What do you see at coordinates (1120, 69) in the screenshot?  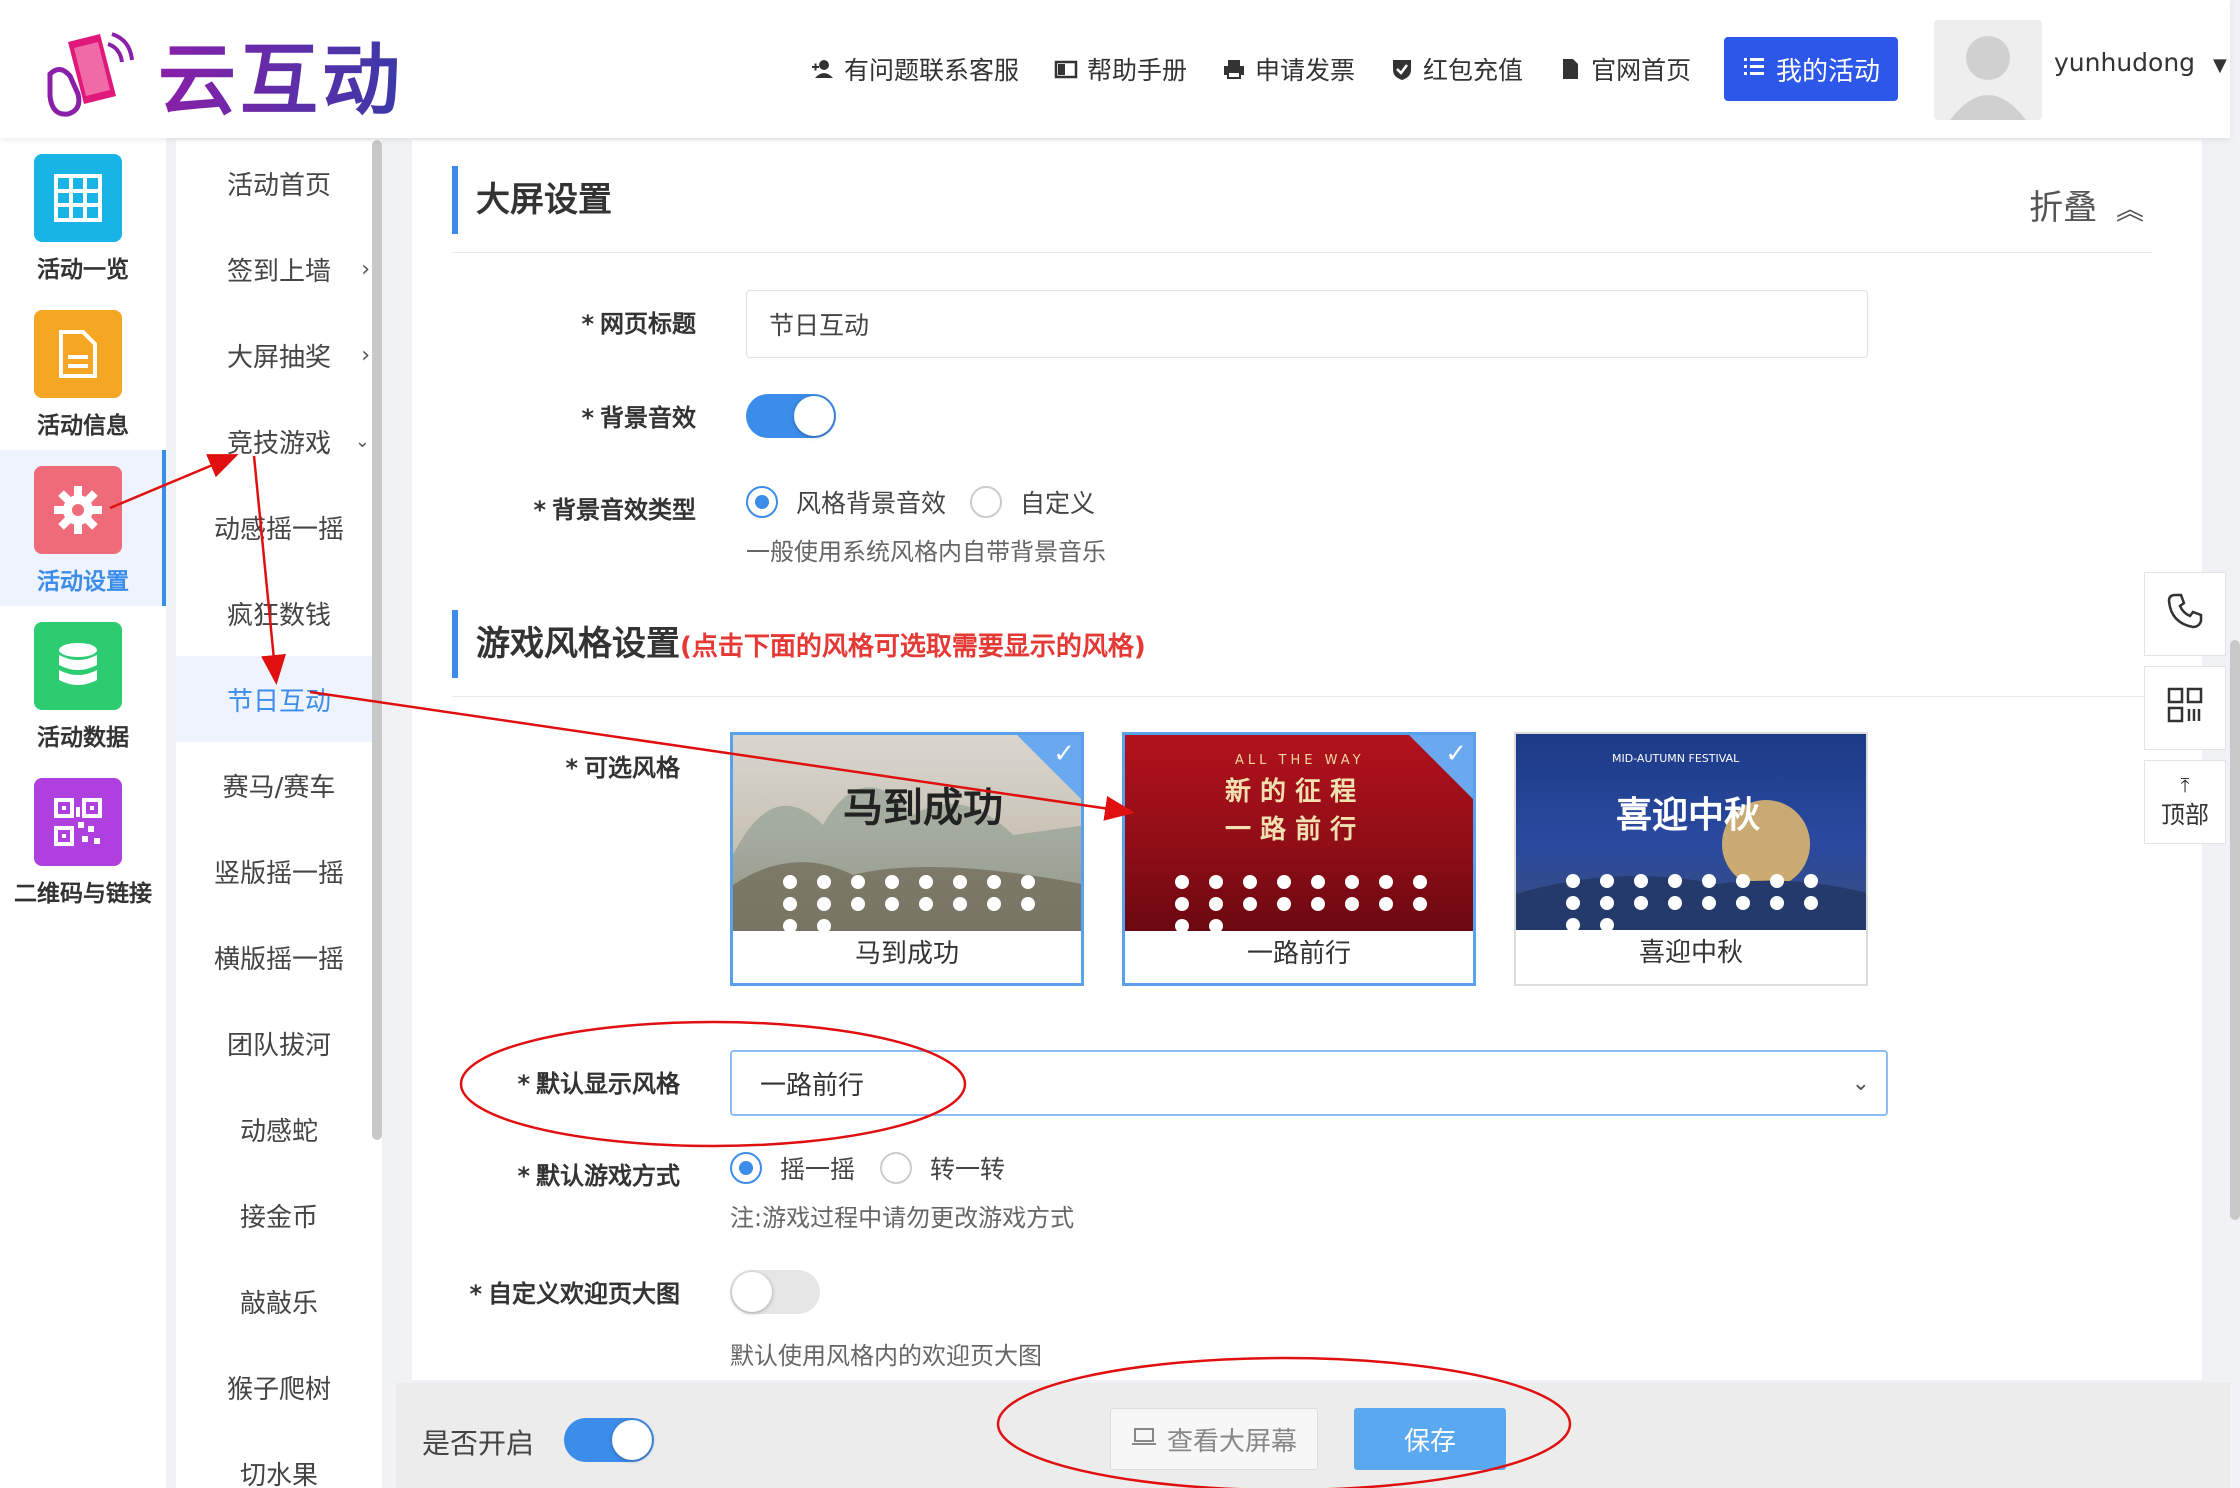 I see `nav-help-manual: 帮助手册` at bounding box center [1120, 69].